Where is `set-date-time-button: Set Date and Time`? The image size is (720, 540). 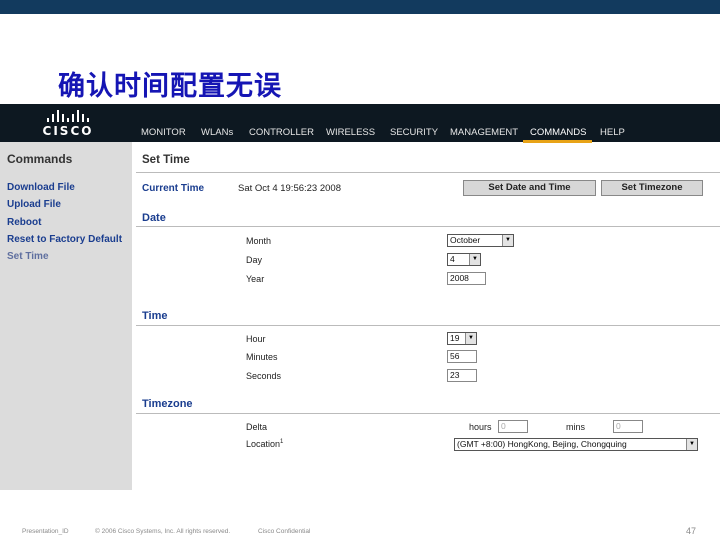 set-date-time-button: Set Date and Time is located at coordinates (529, 188).